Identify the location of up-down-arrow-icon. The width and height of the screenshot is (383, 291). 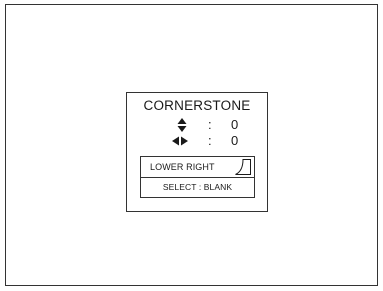
(182, 125).